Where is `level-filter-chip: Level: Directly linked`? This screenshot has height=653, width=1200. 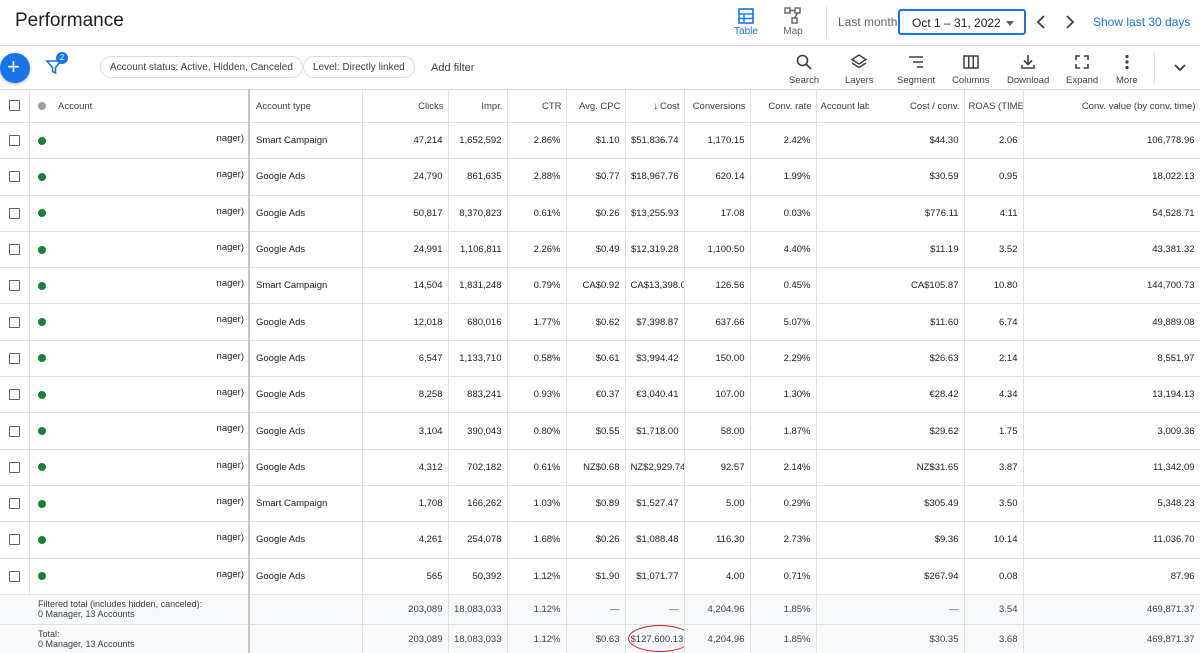
level-filter-chip: Level: Directly linked is located at coordinates (359, 67).